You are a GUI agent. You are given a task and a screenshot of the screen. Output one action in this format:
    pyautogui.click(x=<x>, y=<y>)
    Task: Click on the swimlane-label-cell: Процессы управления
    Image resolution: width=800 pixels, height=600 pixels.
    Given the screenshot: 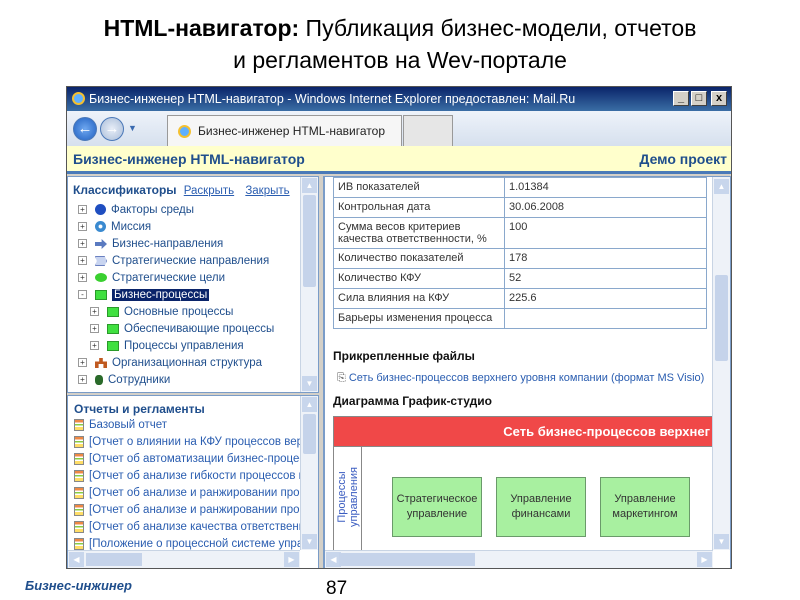 What is the action you would take?
    pyautogui.click(x=348, y=501)
    